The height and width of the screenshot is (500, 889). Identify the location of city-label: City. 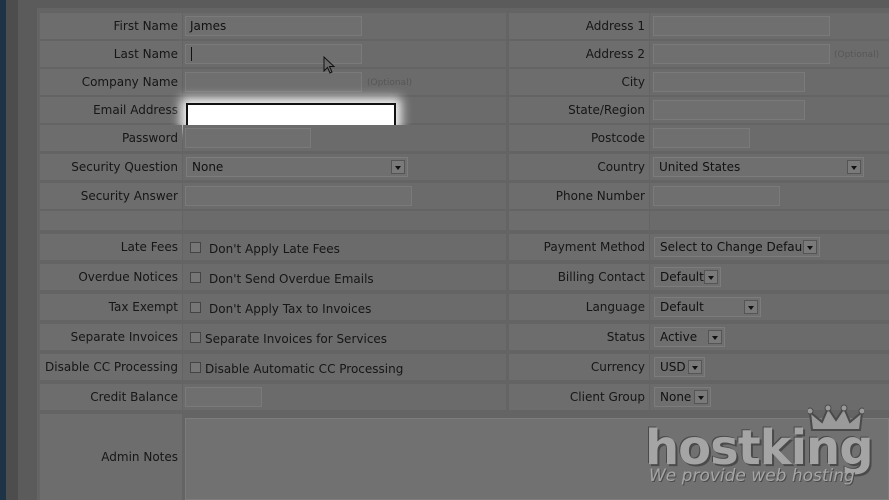
(579, 82).